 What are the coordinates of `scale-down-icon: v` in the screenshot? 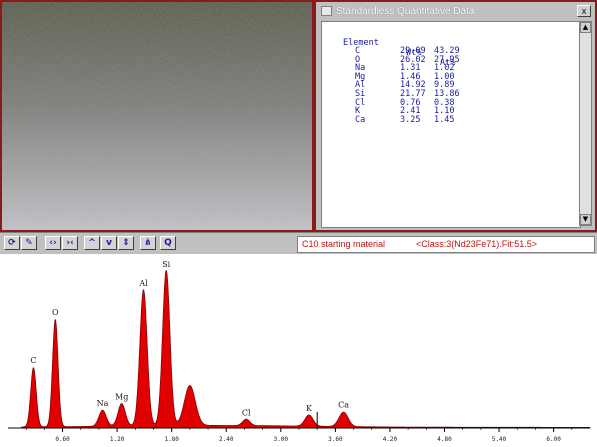 It's located at (109, 243).